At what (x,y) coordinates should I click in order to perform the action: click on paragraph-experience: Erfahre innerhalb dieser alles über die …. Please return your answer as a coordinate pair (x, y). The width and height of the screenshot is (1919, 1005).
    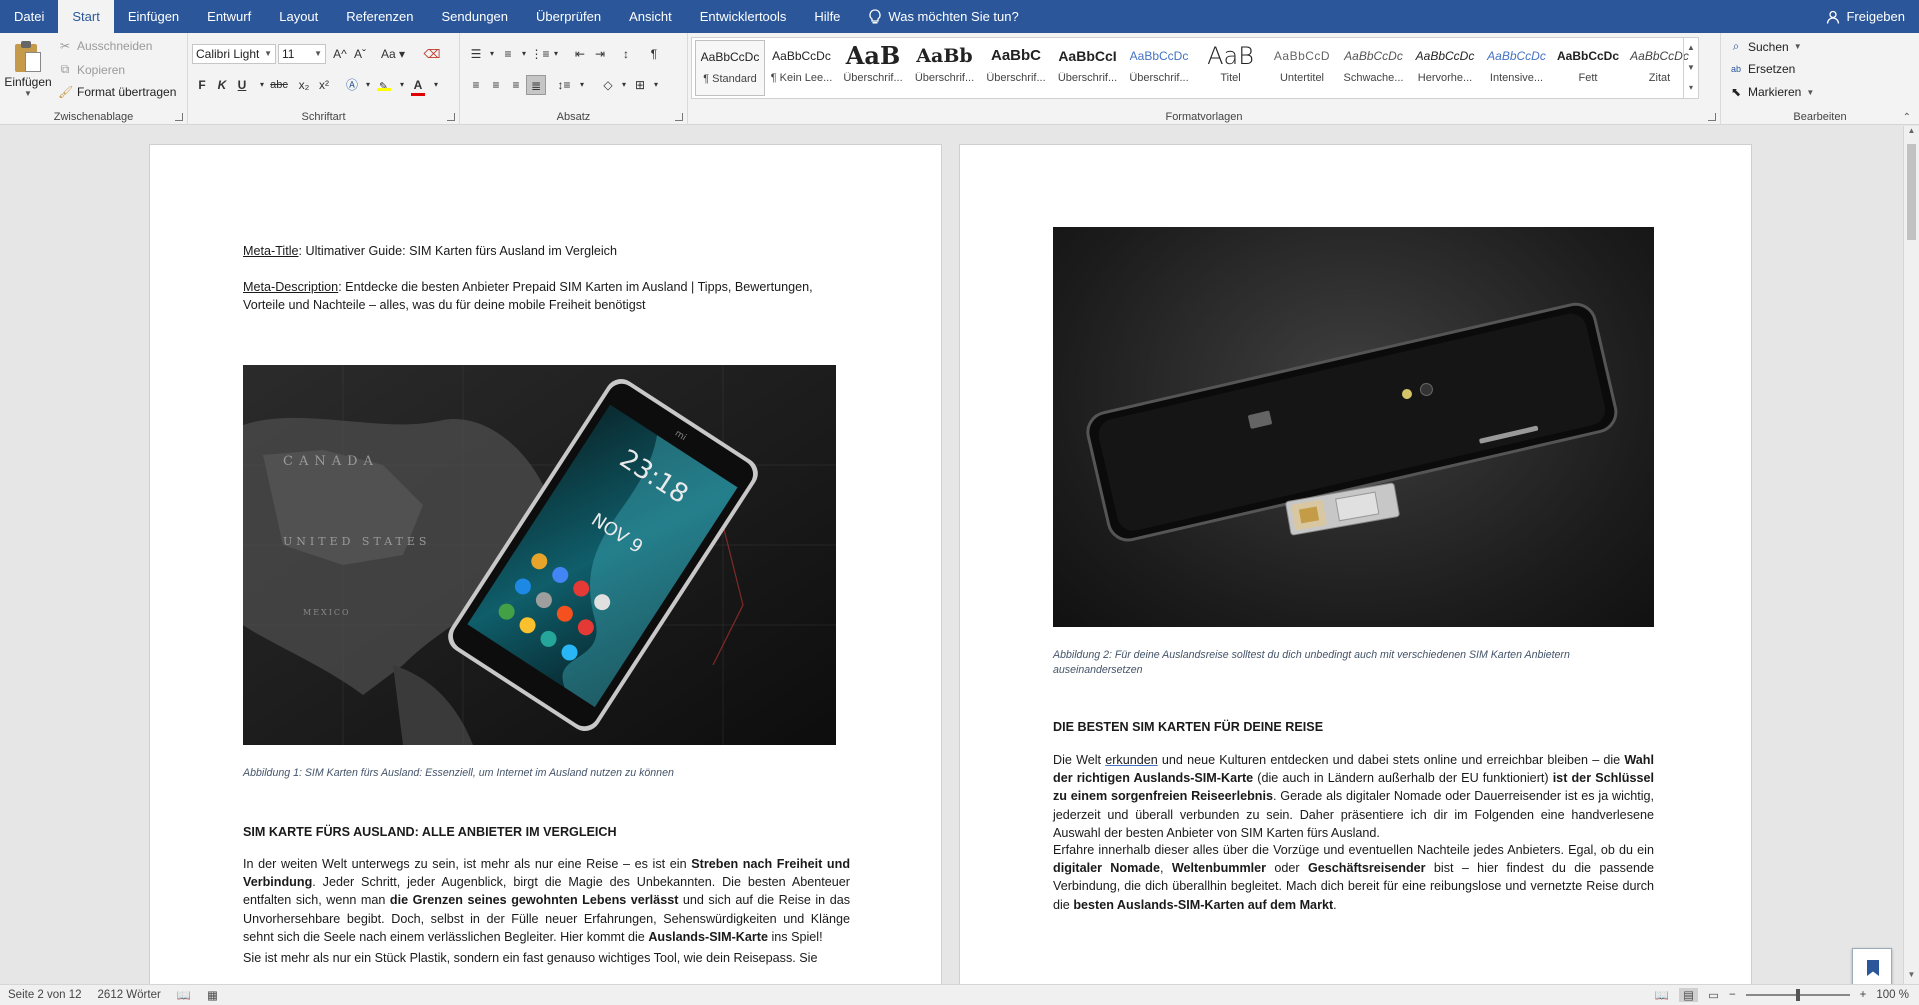
    Looking at the image, I should click on (1353, 877).